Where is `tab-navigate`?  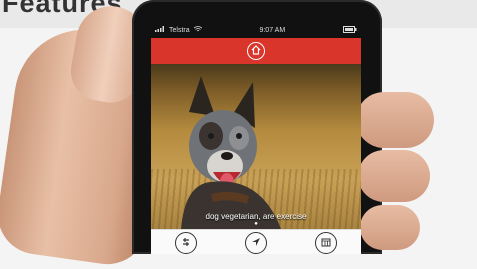
tab-navigate is located at coordinates (256, 242).